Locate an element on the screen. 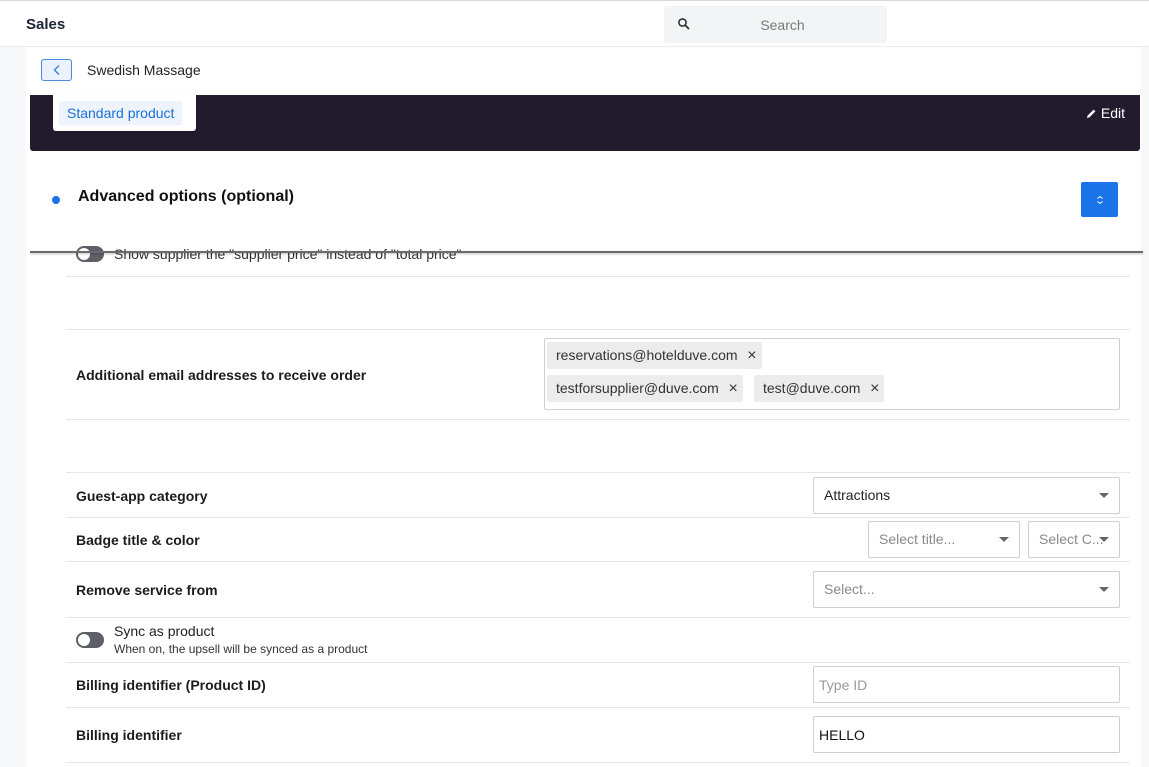 The width and height of the screenshot is (1149, 767). back-button is located at coordinates (56, 70).